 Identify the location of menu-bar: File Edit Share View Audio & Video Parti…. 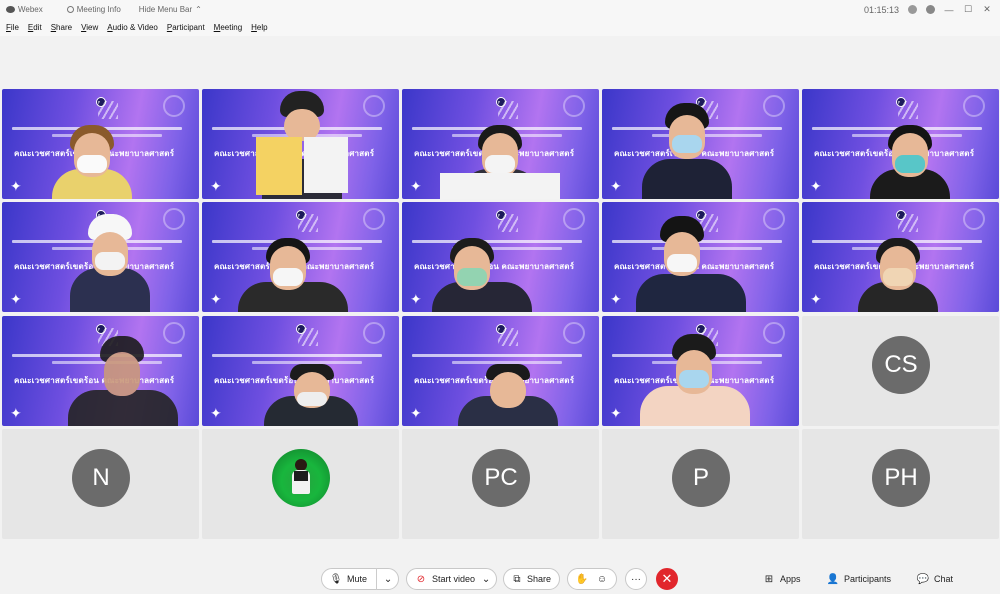
(500, 27).